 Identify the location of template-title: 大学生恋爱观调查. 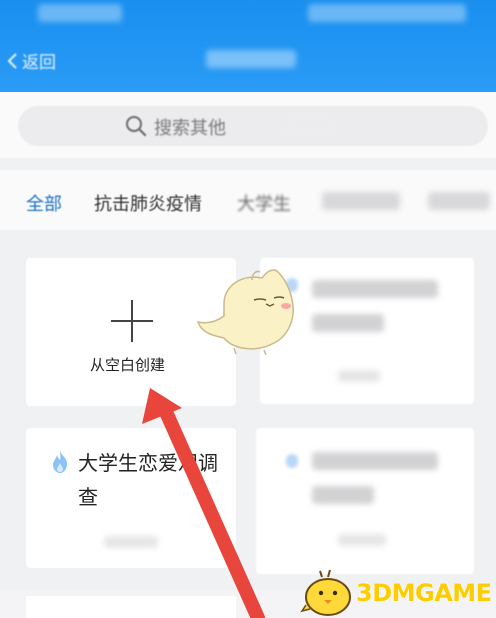
(148, 480).